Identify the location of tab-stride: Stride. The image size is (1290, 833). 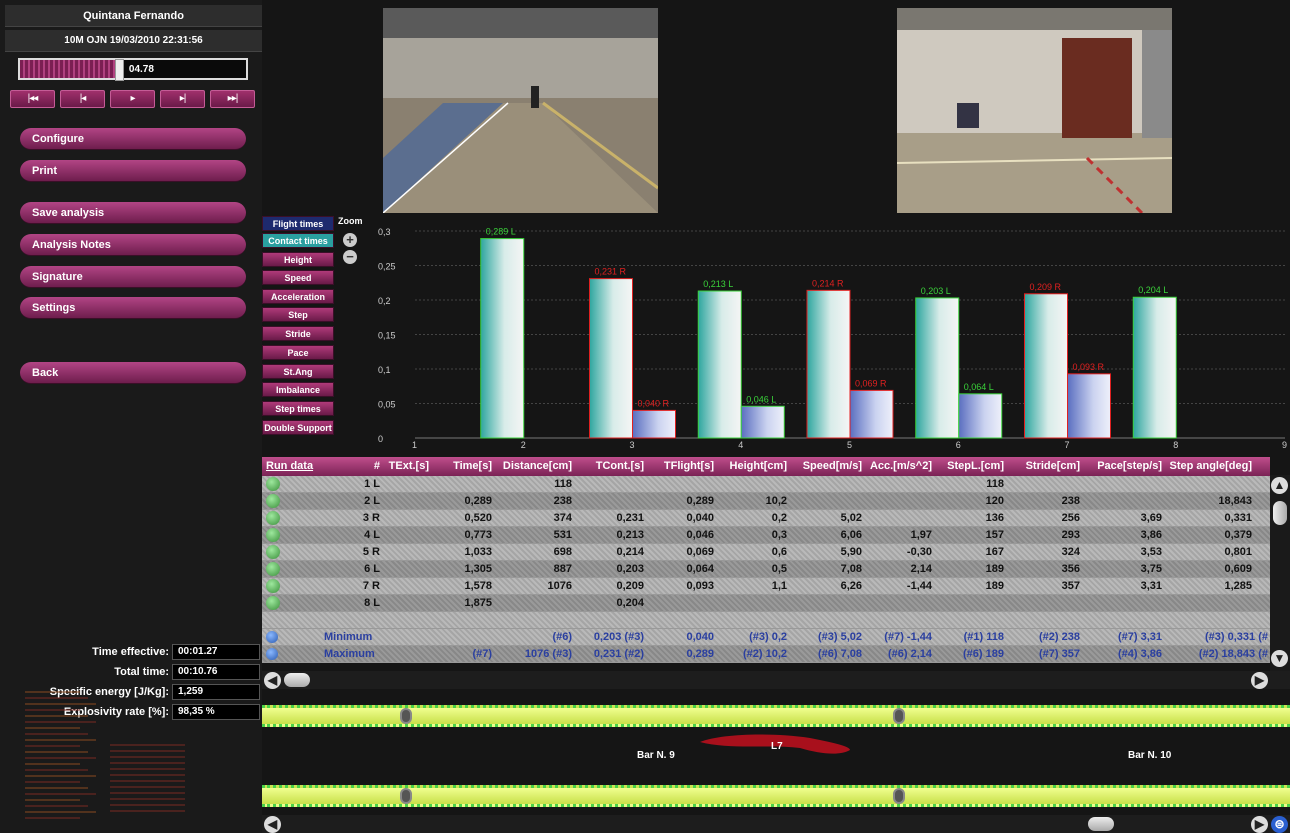
(298, 333).